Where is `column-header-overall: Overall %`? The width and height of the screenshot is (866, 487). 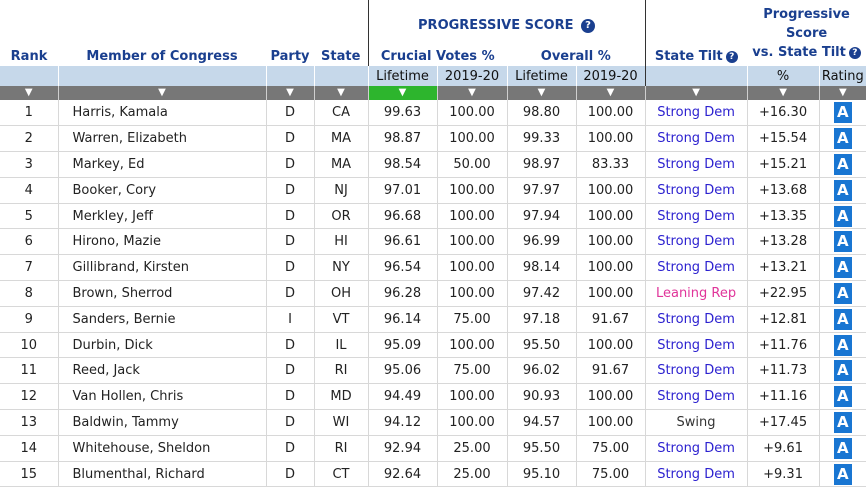 column-header-overall: Overall % is located at coordinates (576, 56).